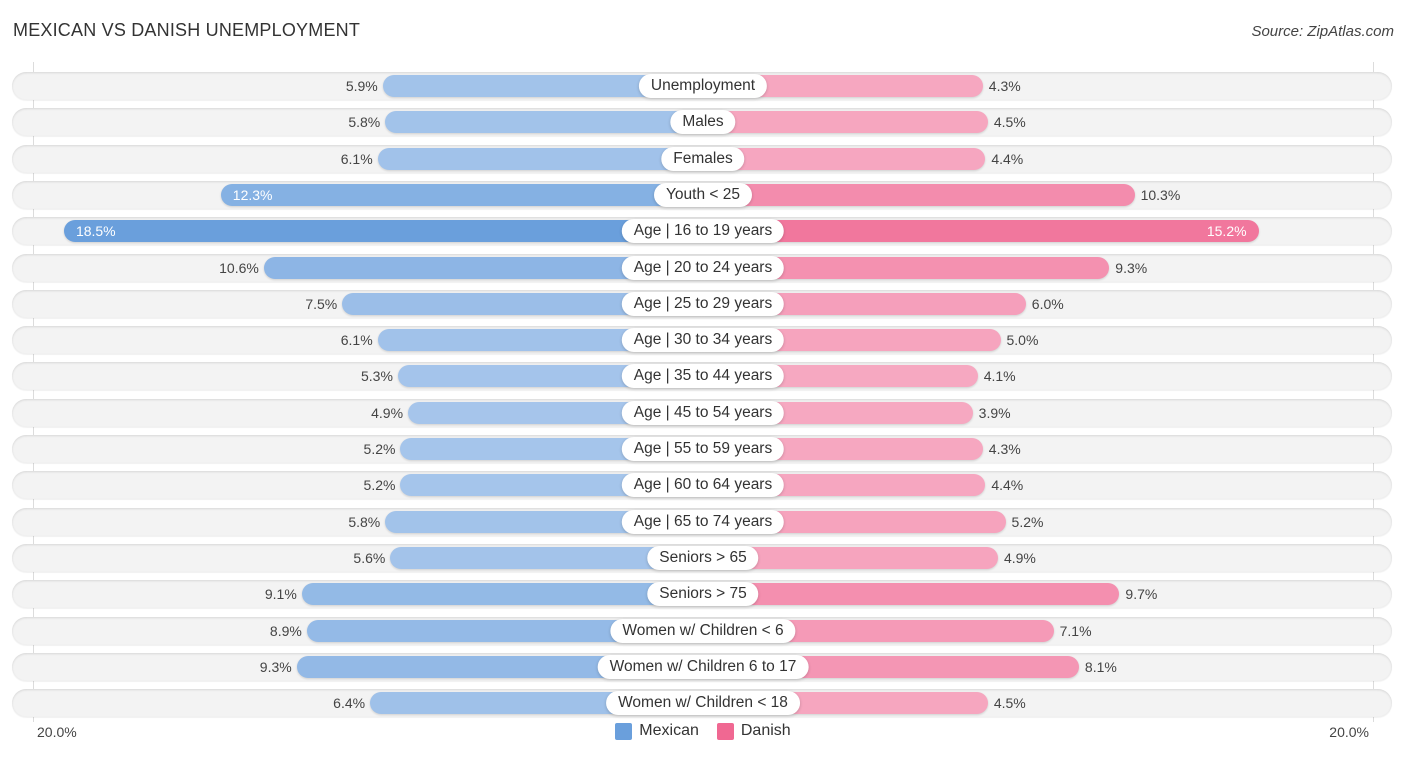 The height and width of the screenshot is (757, 1406). What do you see at coordinates (1226, 231) in the screenshot?
I see `value-label-danish: 15.2%` at bounding box center [1226, 231].